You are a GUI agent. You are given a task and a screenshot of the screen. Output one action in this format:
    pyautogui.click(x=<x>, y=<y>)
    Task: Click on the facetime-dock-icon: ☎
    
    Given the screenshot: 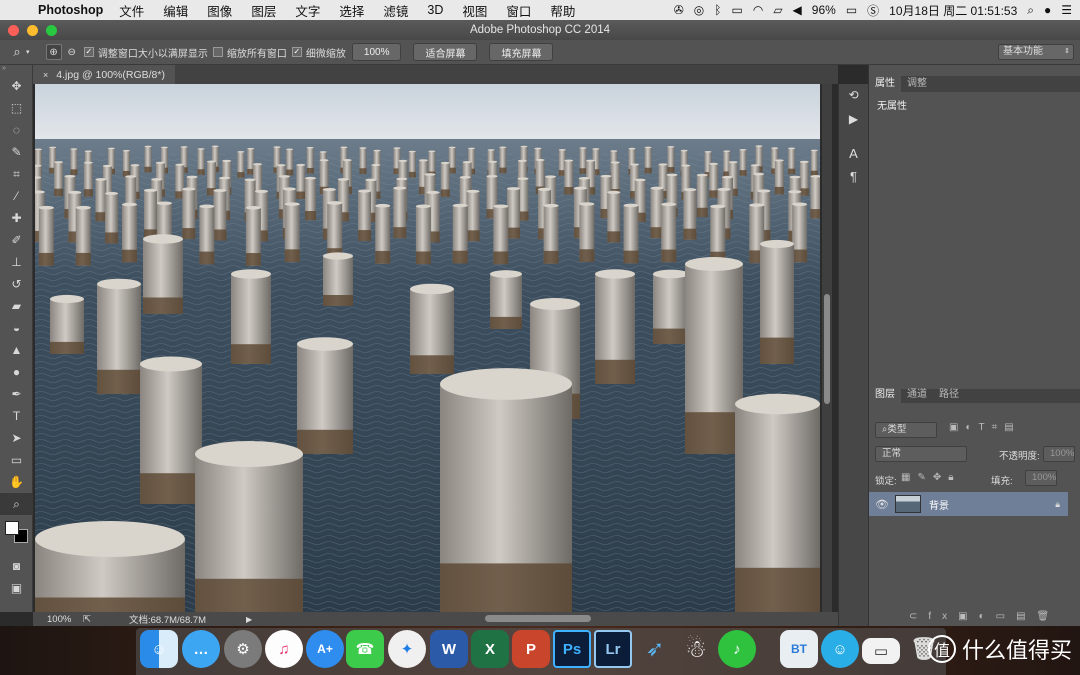 What is the action you would take?
    pyautogui.click(x=365, y=649)
    